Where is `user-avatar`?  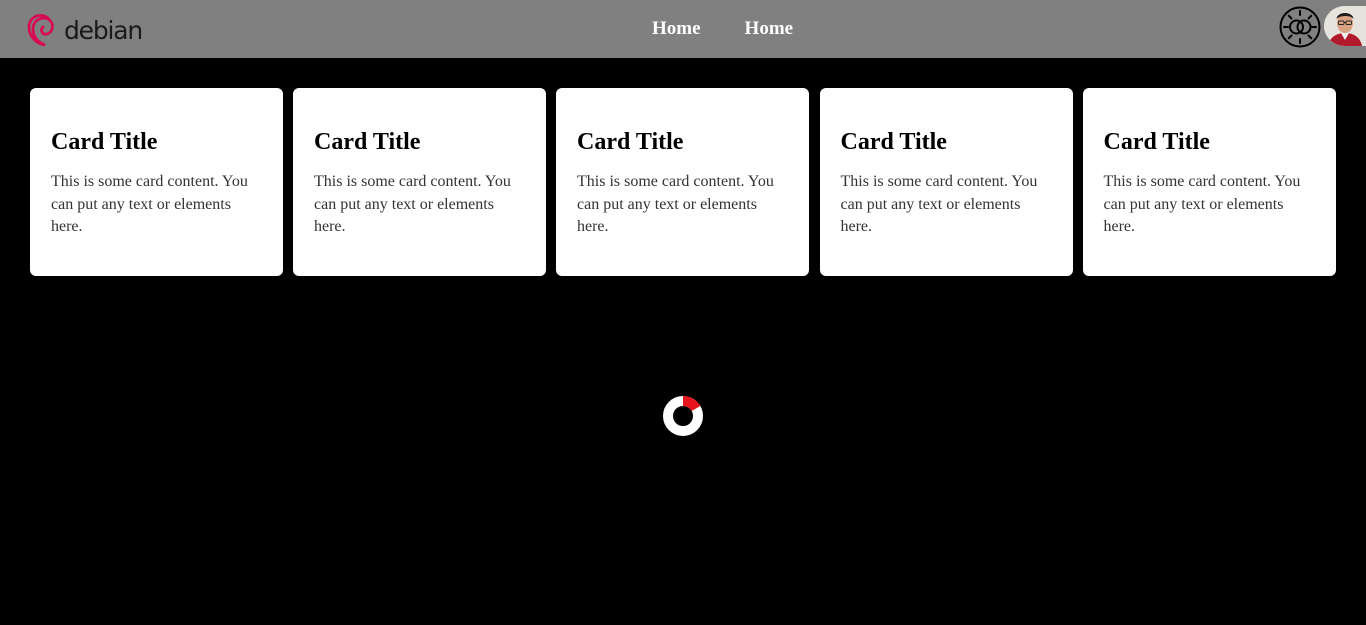
user-avatar is located at coordinates (1345, 26).